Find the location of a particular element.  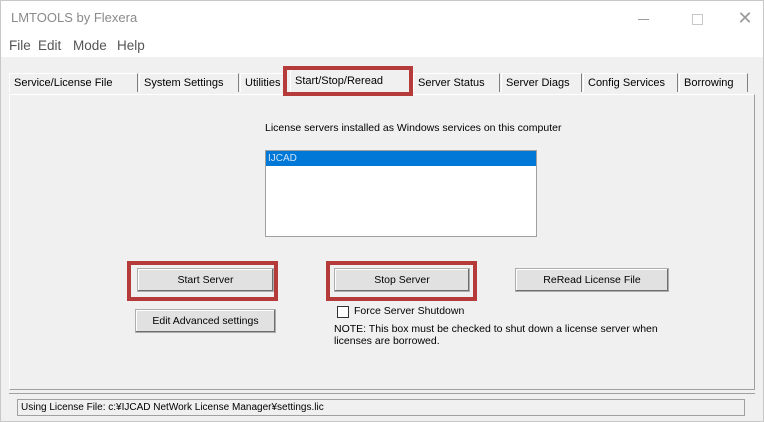

minimize-icon is located at coordinates (643, 19).